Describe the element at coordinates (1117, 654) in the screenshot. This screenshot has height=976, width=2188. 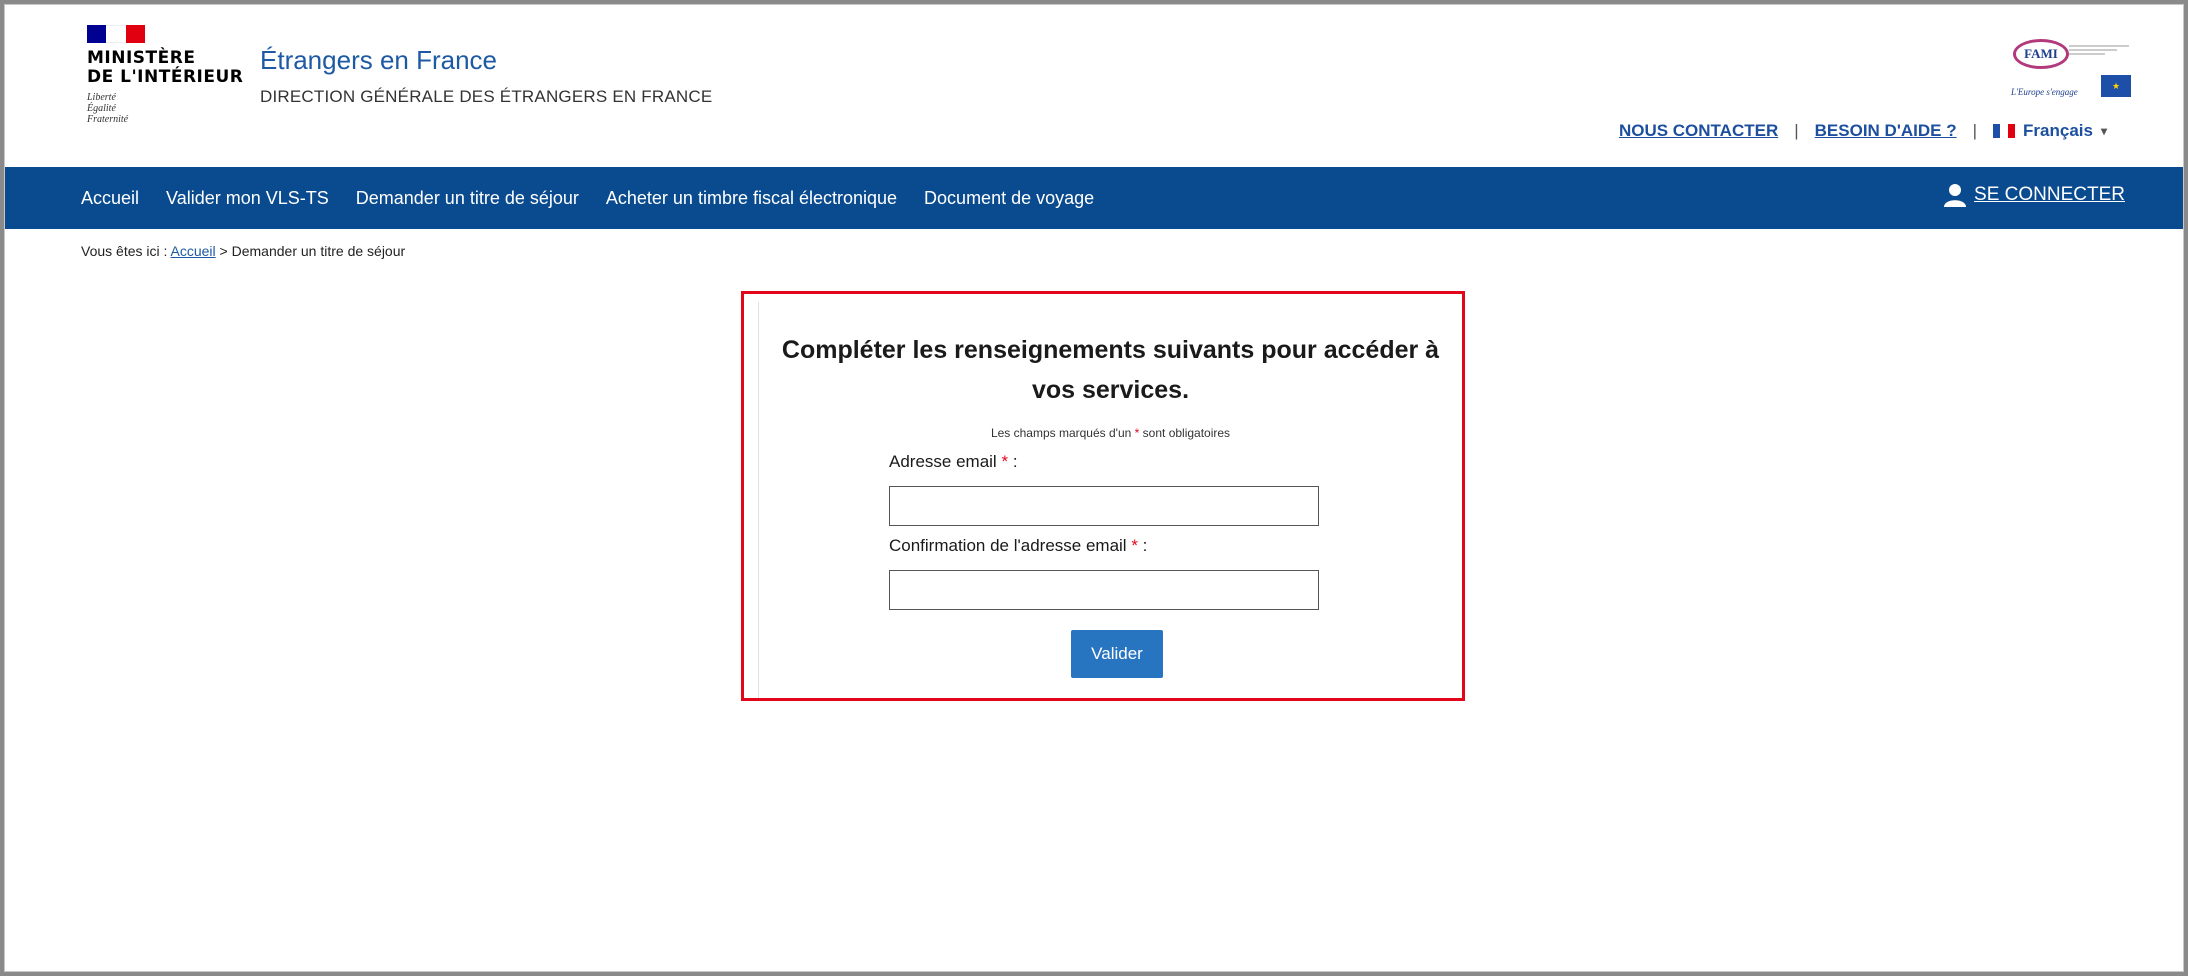
I see `validate-button: Valider` at that location.